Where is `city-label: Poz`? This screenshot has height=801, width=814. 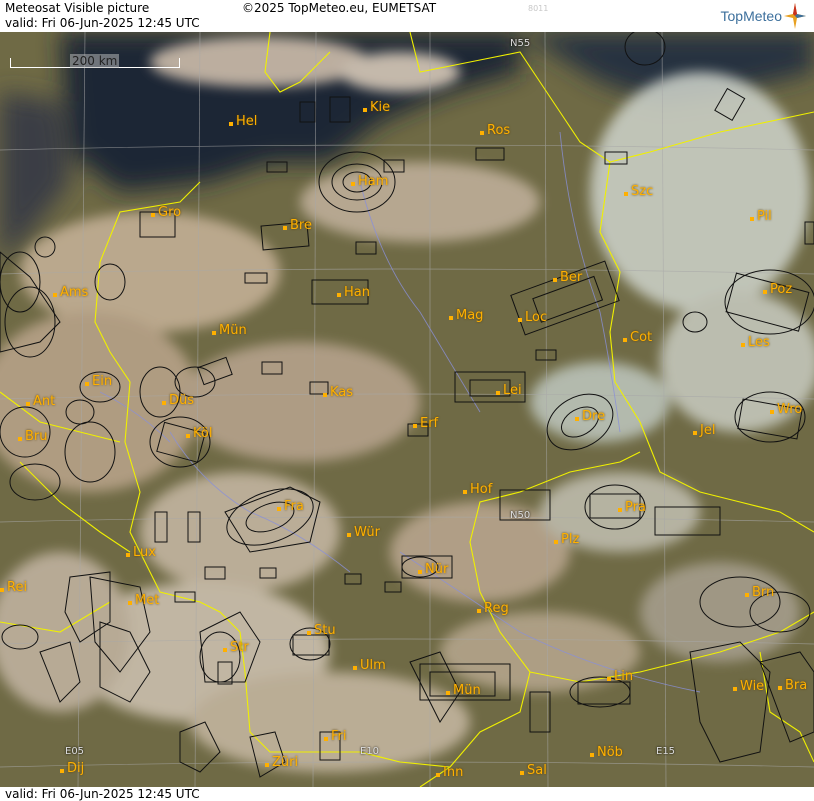 city-label: Poz is located at coordinates (777, 289).